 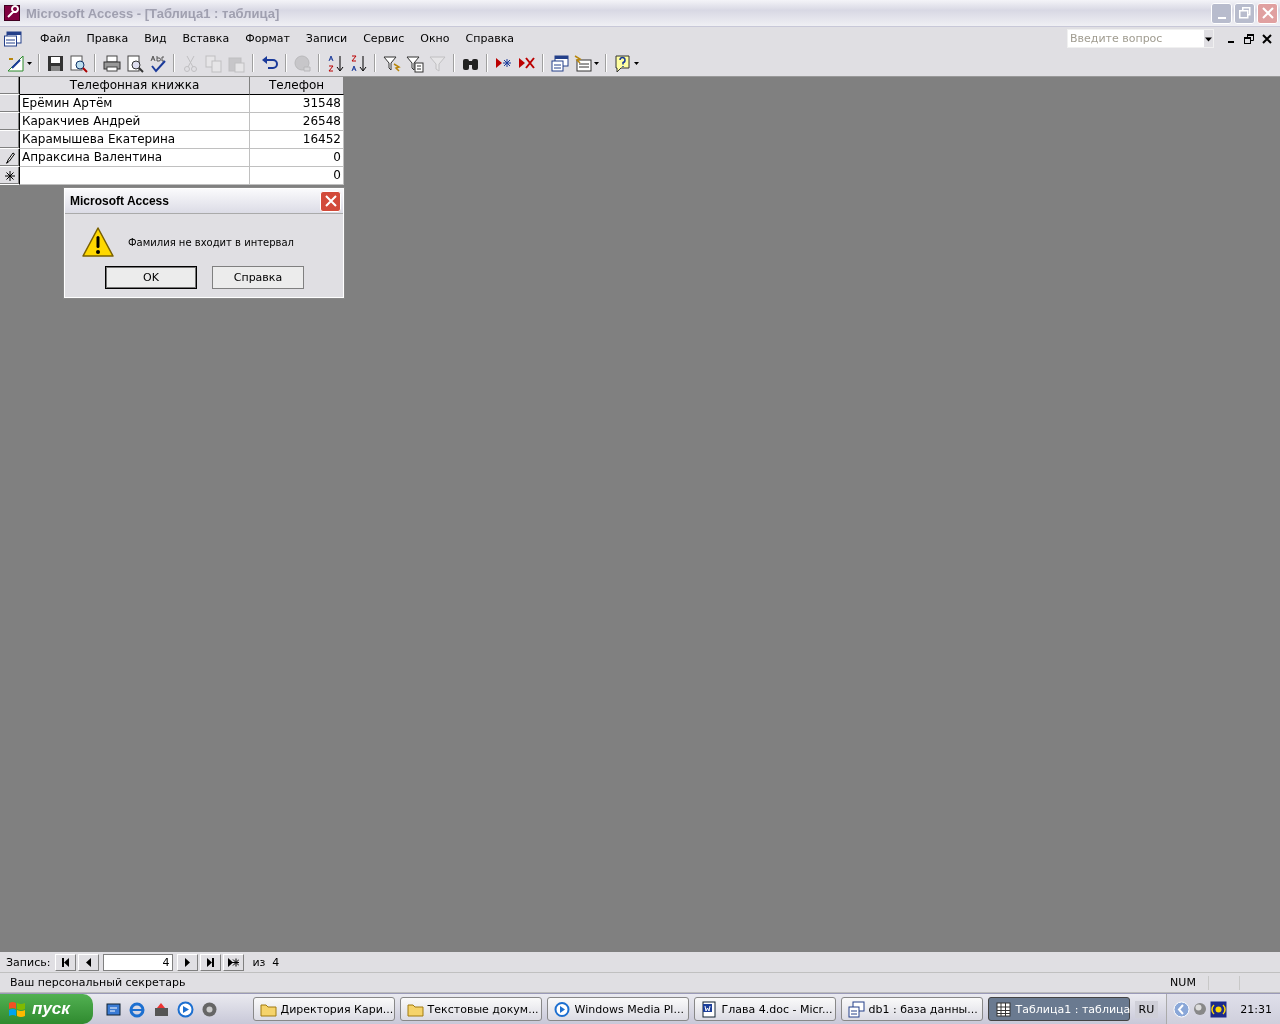 What do you see at coordinates (437, 63) in the screenshot?
I see `funnel-icon` at bounding box center [437, 63].